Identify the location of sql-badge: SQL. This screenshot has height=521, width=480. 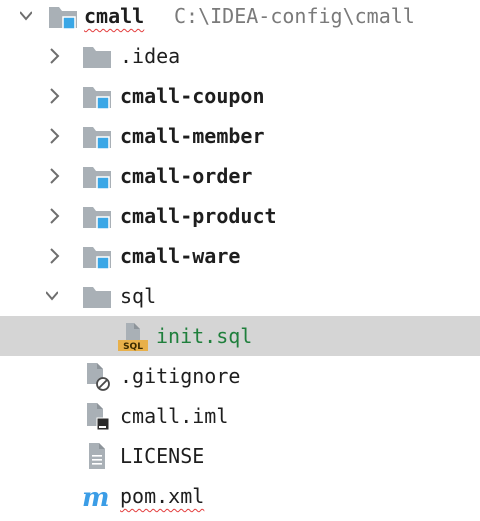
(133, 347).